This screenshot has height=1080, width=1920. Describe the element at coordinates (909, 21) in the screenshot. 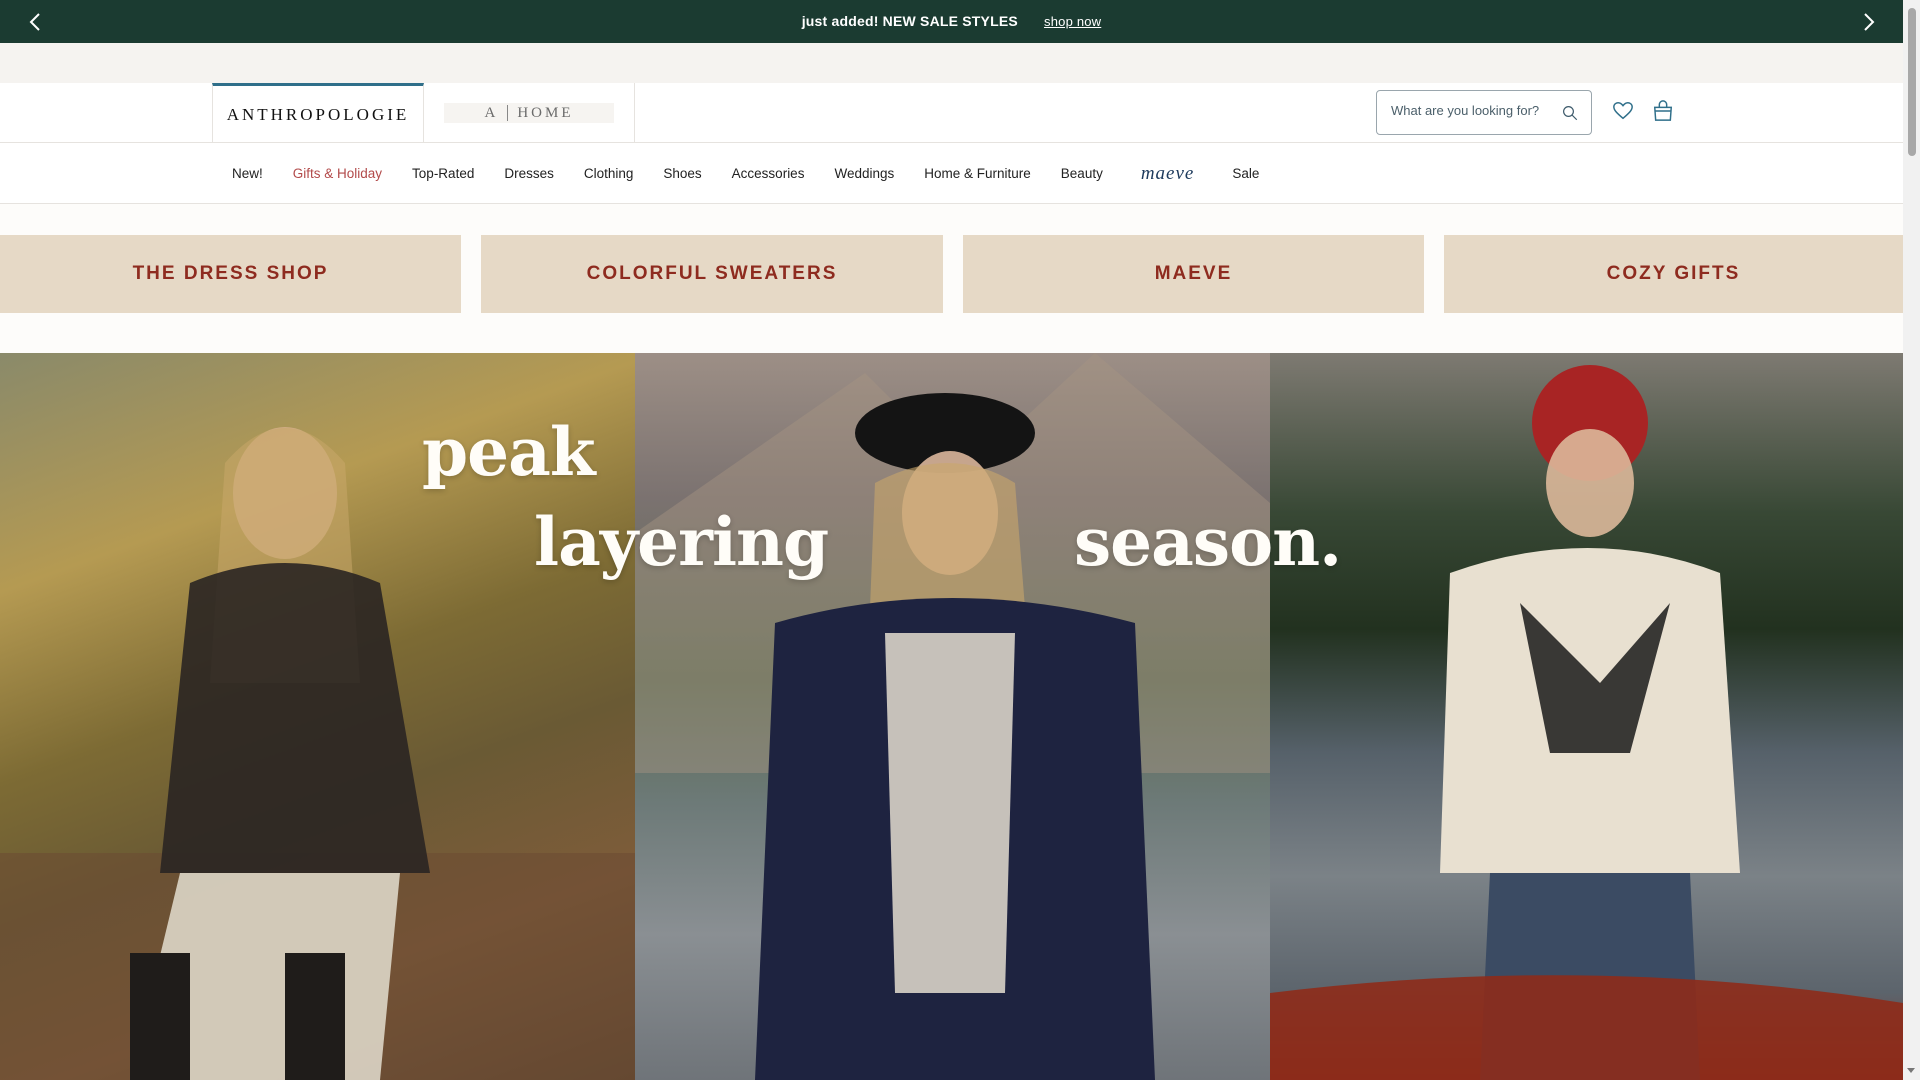

I see `promo-text: just added! NEW SALE STYLES` at that location.